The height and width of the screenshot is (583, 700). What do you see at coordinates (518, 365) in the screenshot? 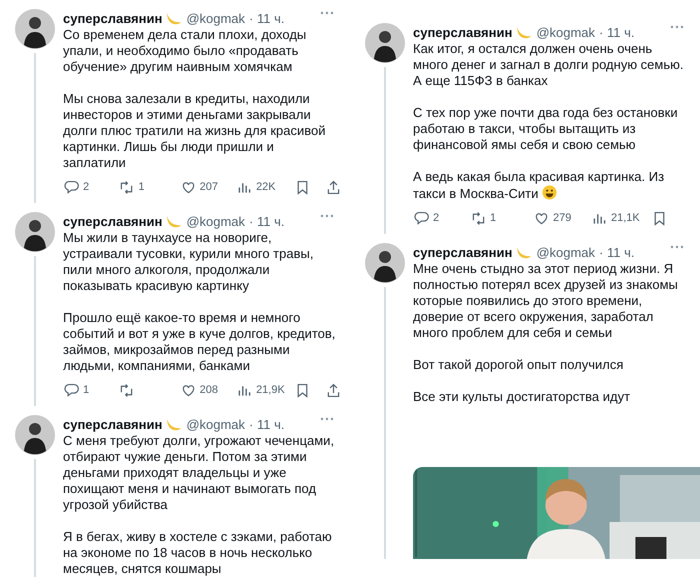
I see `post-text: Вот такой дорогой опыт получился` at bounding box center [518, 365].